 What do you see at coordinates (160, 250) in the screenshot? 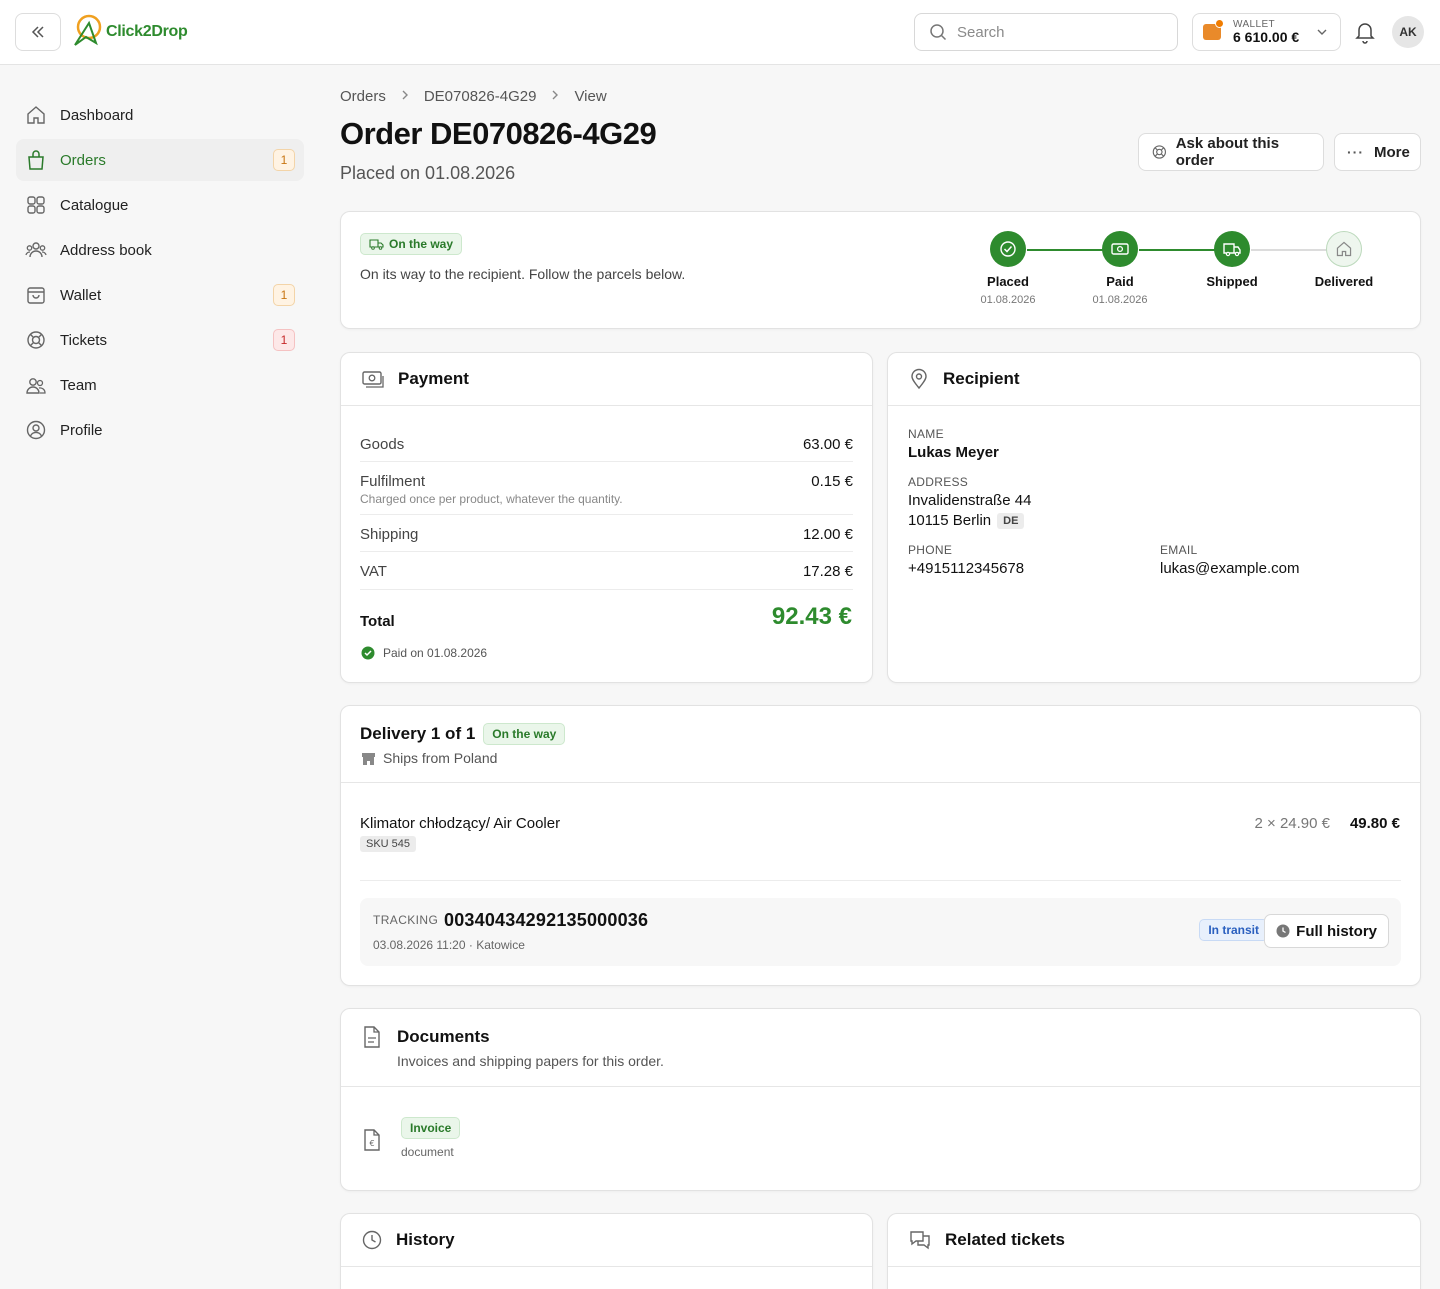
I see `sidebar-item-address-book: Address book` at bounding box center [160, 250].